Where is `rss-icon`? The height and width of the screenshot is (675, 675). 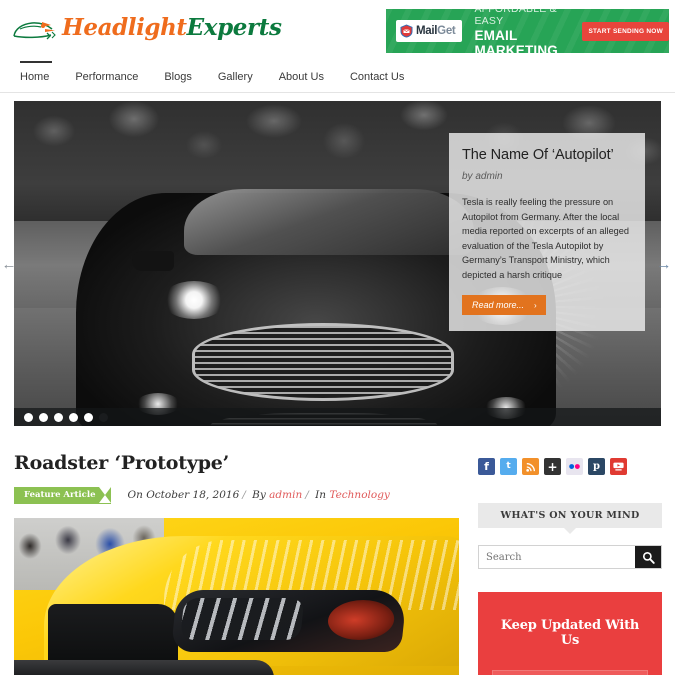 rss-icon is located at coordinates (530, 466).